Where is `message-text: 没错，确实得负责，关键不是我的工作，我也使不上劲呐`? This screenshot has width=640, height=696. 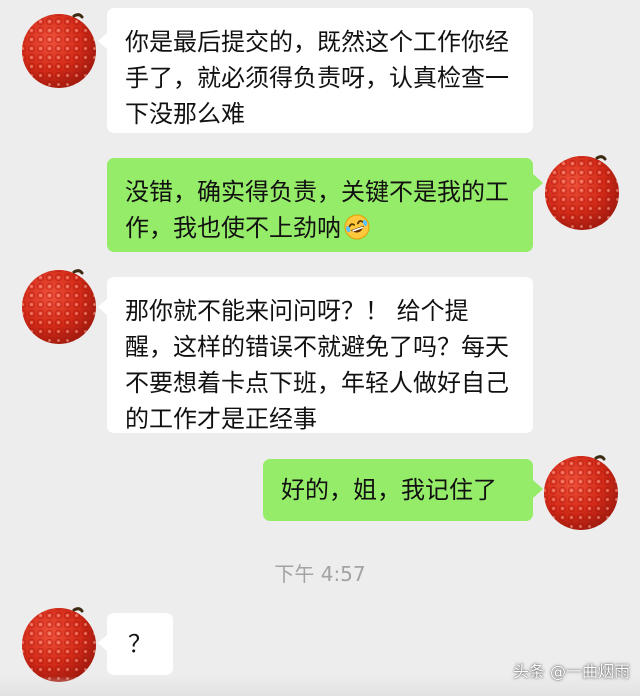 message-text: 没错，确实得负责，关键不是我的工作，我也使不上劲呐 is located at coordinates (317, 210).